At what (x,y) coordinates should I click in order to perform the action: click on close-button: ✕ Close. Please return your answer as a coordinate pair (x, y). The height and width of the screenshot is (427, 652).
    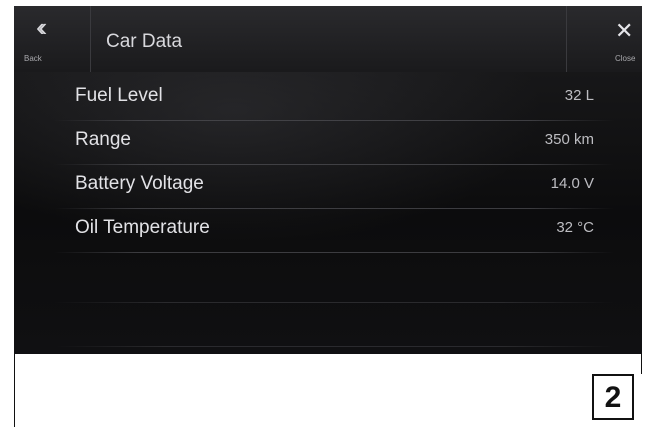
    Looking at the image, I should click on (604, 39).